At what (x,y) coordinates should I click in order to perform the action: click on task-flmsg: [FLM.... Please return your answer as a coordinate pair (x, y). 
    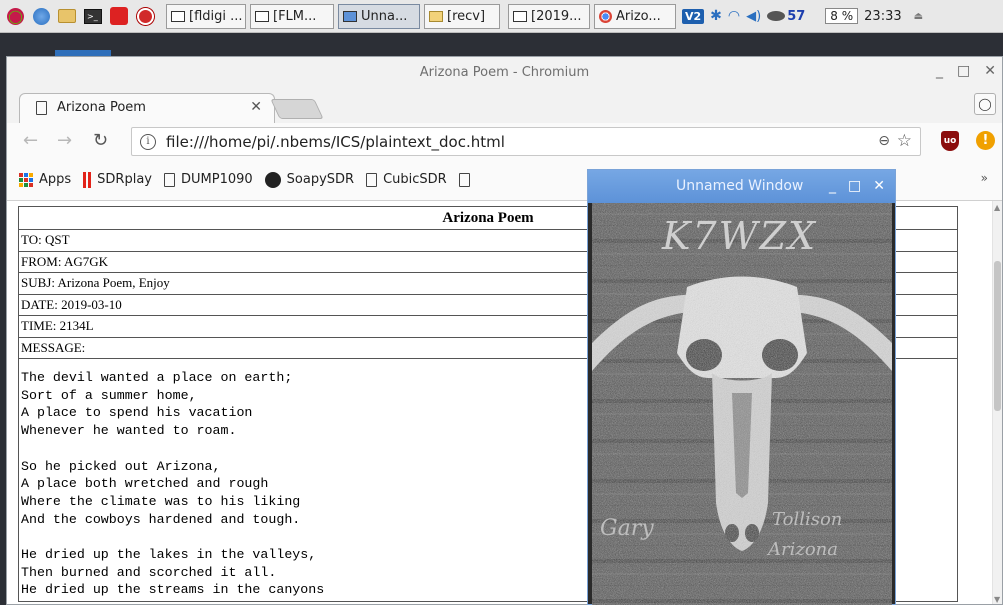
    Looking at the image, I should click on (292, 16).